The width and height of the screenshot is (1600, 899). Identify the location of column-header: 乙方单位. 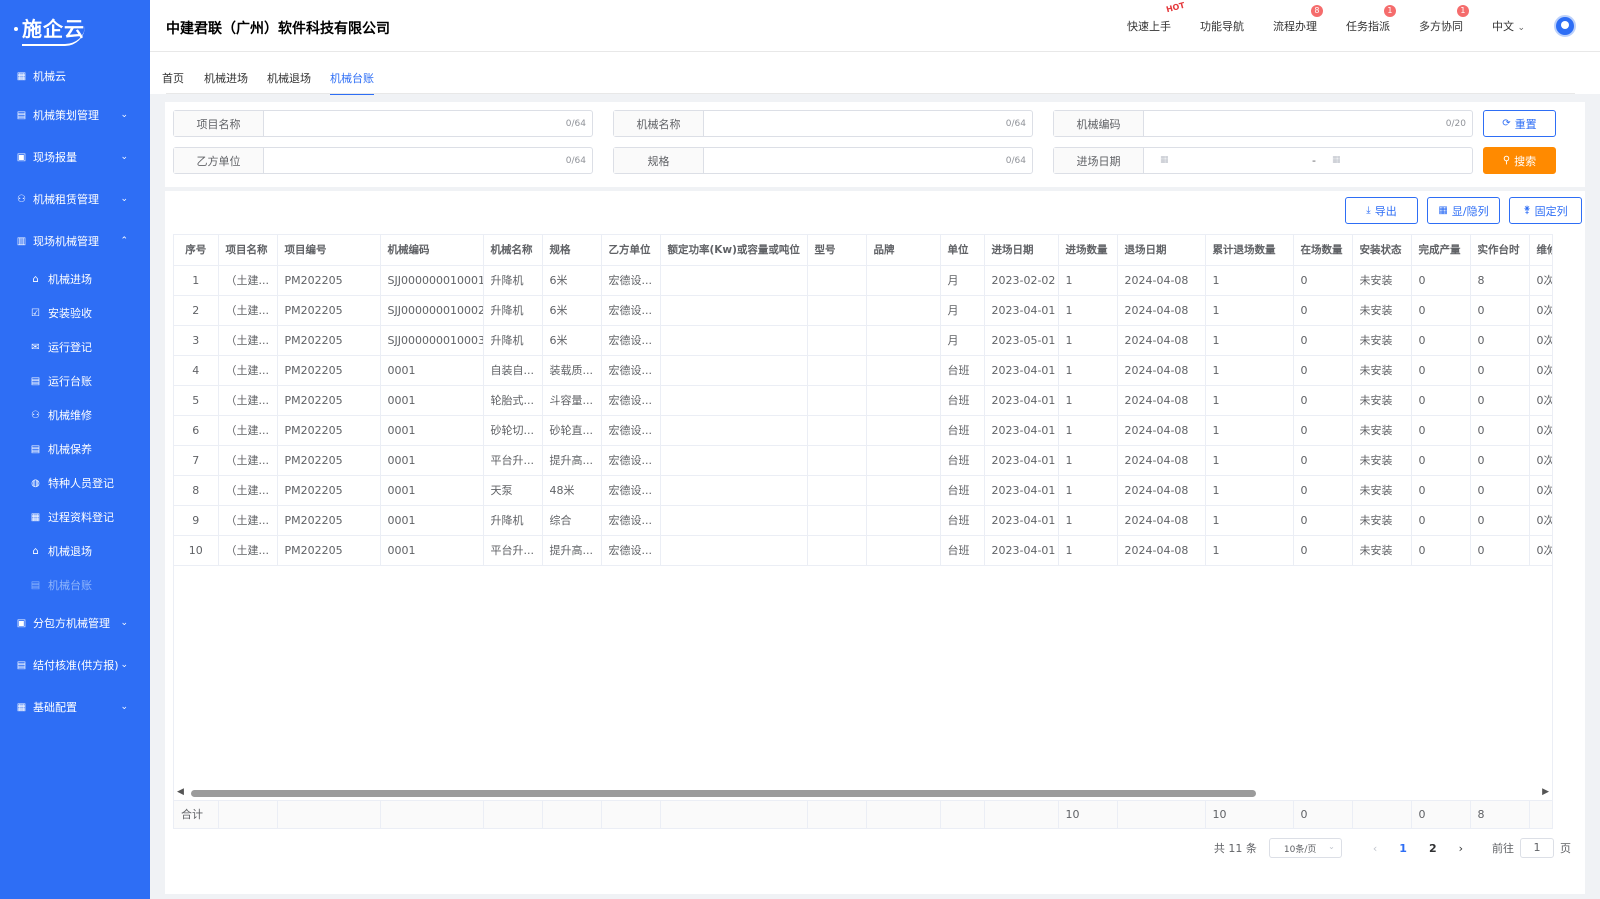
(631, 250).